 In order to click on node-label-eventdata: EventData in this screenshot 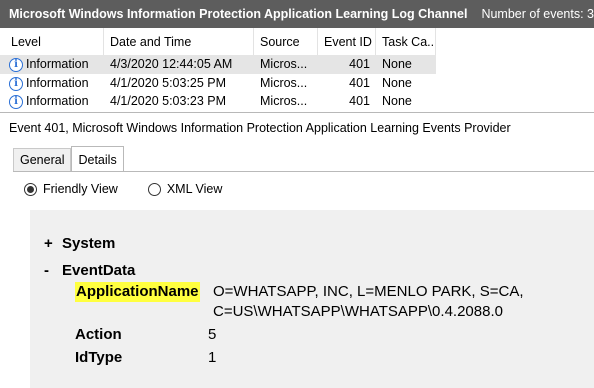, I will do `click(99, 270)`.